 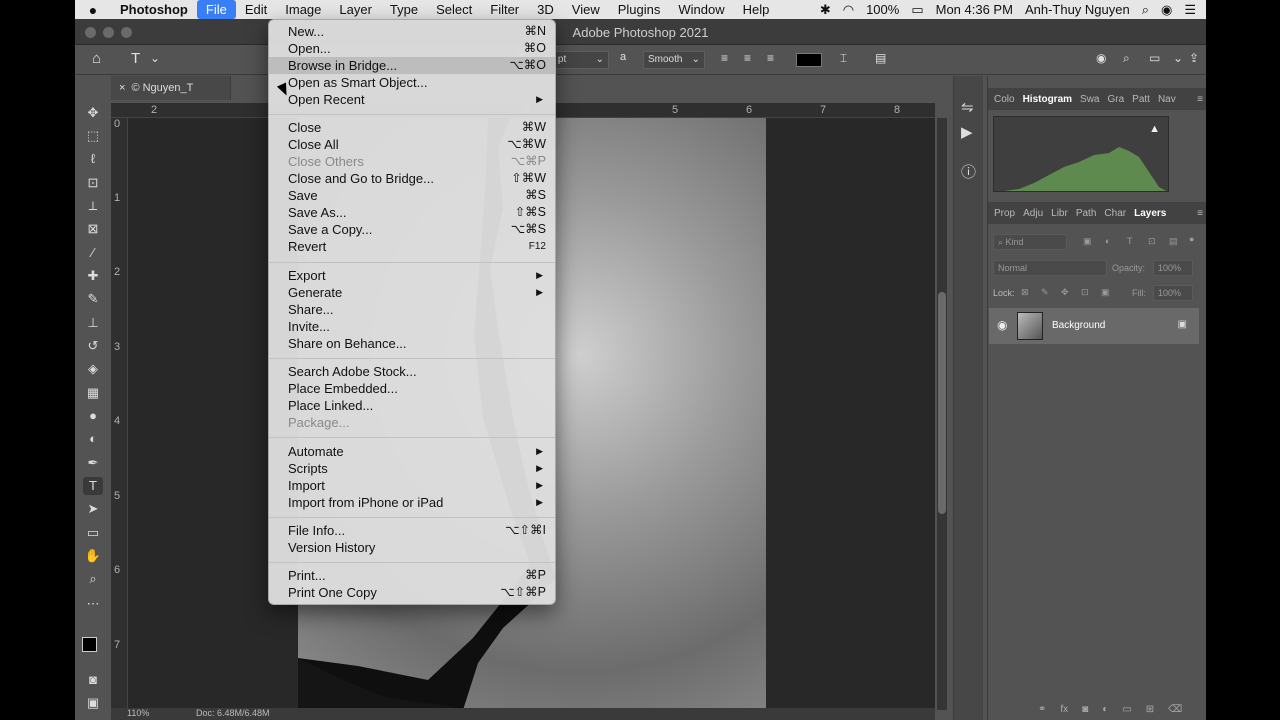 What do you see at coordinates (967, 107) in the screenshot?
I see `history-panel-icon: ⇋` at bounding box center [967, 107].